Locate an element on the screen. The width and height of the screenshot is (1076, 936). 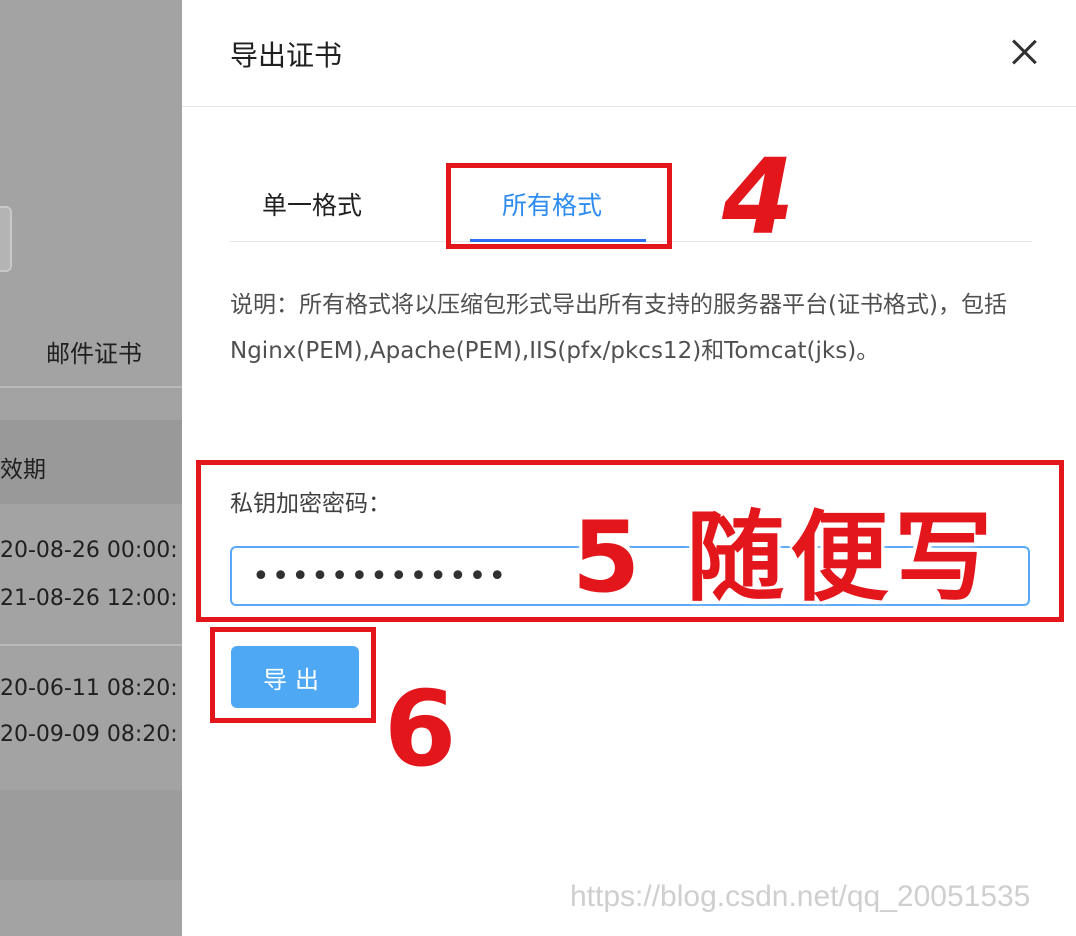
watermark: https://blog.csdn.net/qq_20051535 is located at coordinates (800, 896).